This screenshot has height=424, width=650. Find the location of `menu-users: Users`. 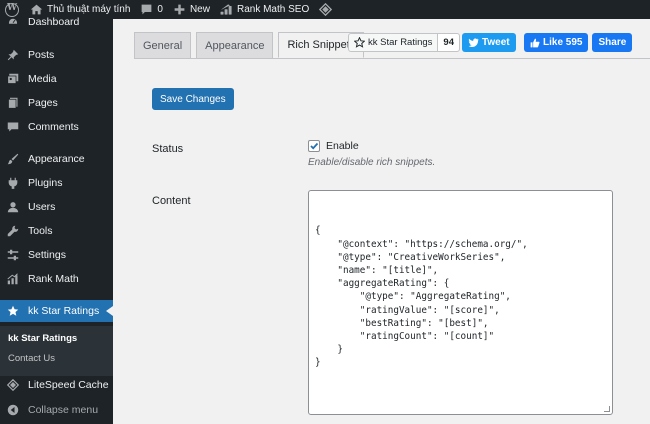

menu-users: Users is located at coordinates (56, 207).